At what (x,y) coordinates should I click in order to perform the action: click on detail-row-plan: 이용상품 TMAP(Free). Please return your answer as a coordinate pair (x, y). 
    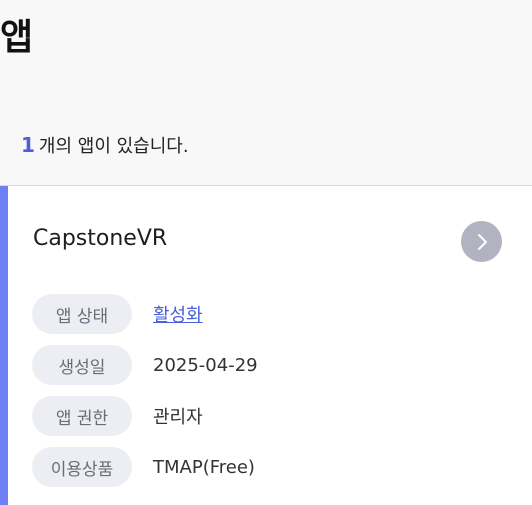
    Looking at the image, I should click on (143, 467).